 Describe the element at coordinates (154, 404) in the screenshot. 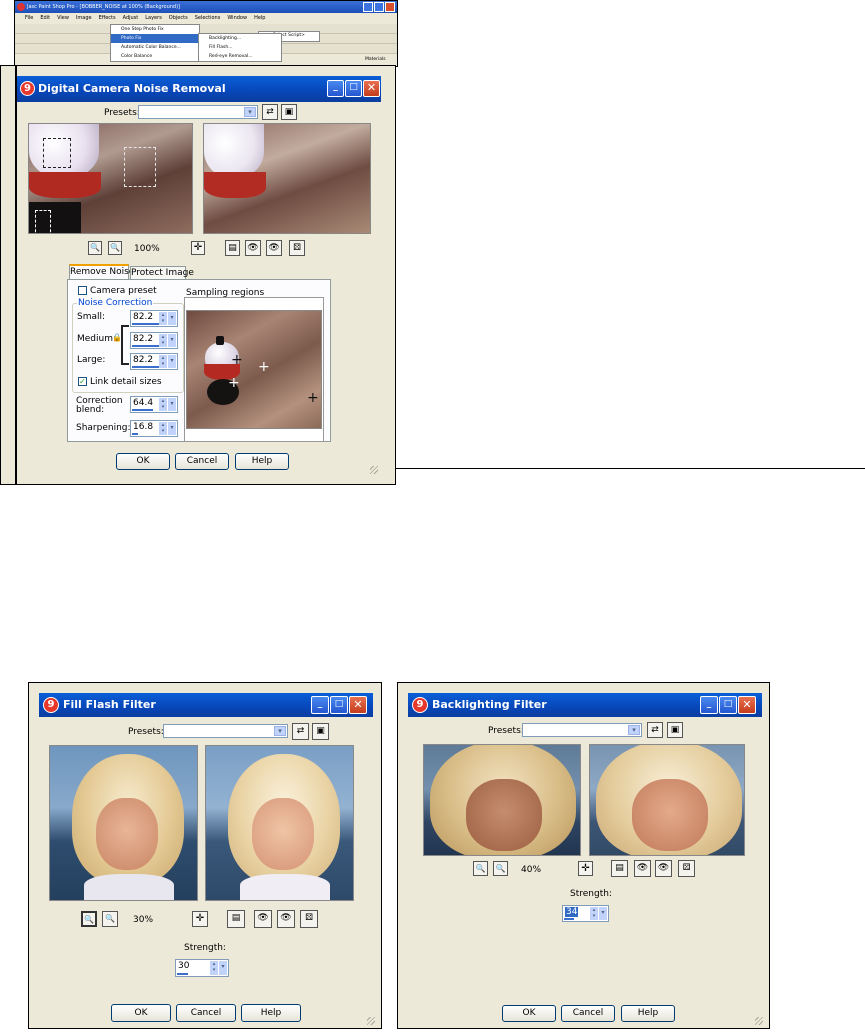

I see `correction-blend-input: 64.4 ▴ ▾ ▾` at that location.